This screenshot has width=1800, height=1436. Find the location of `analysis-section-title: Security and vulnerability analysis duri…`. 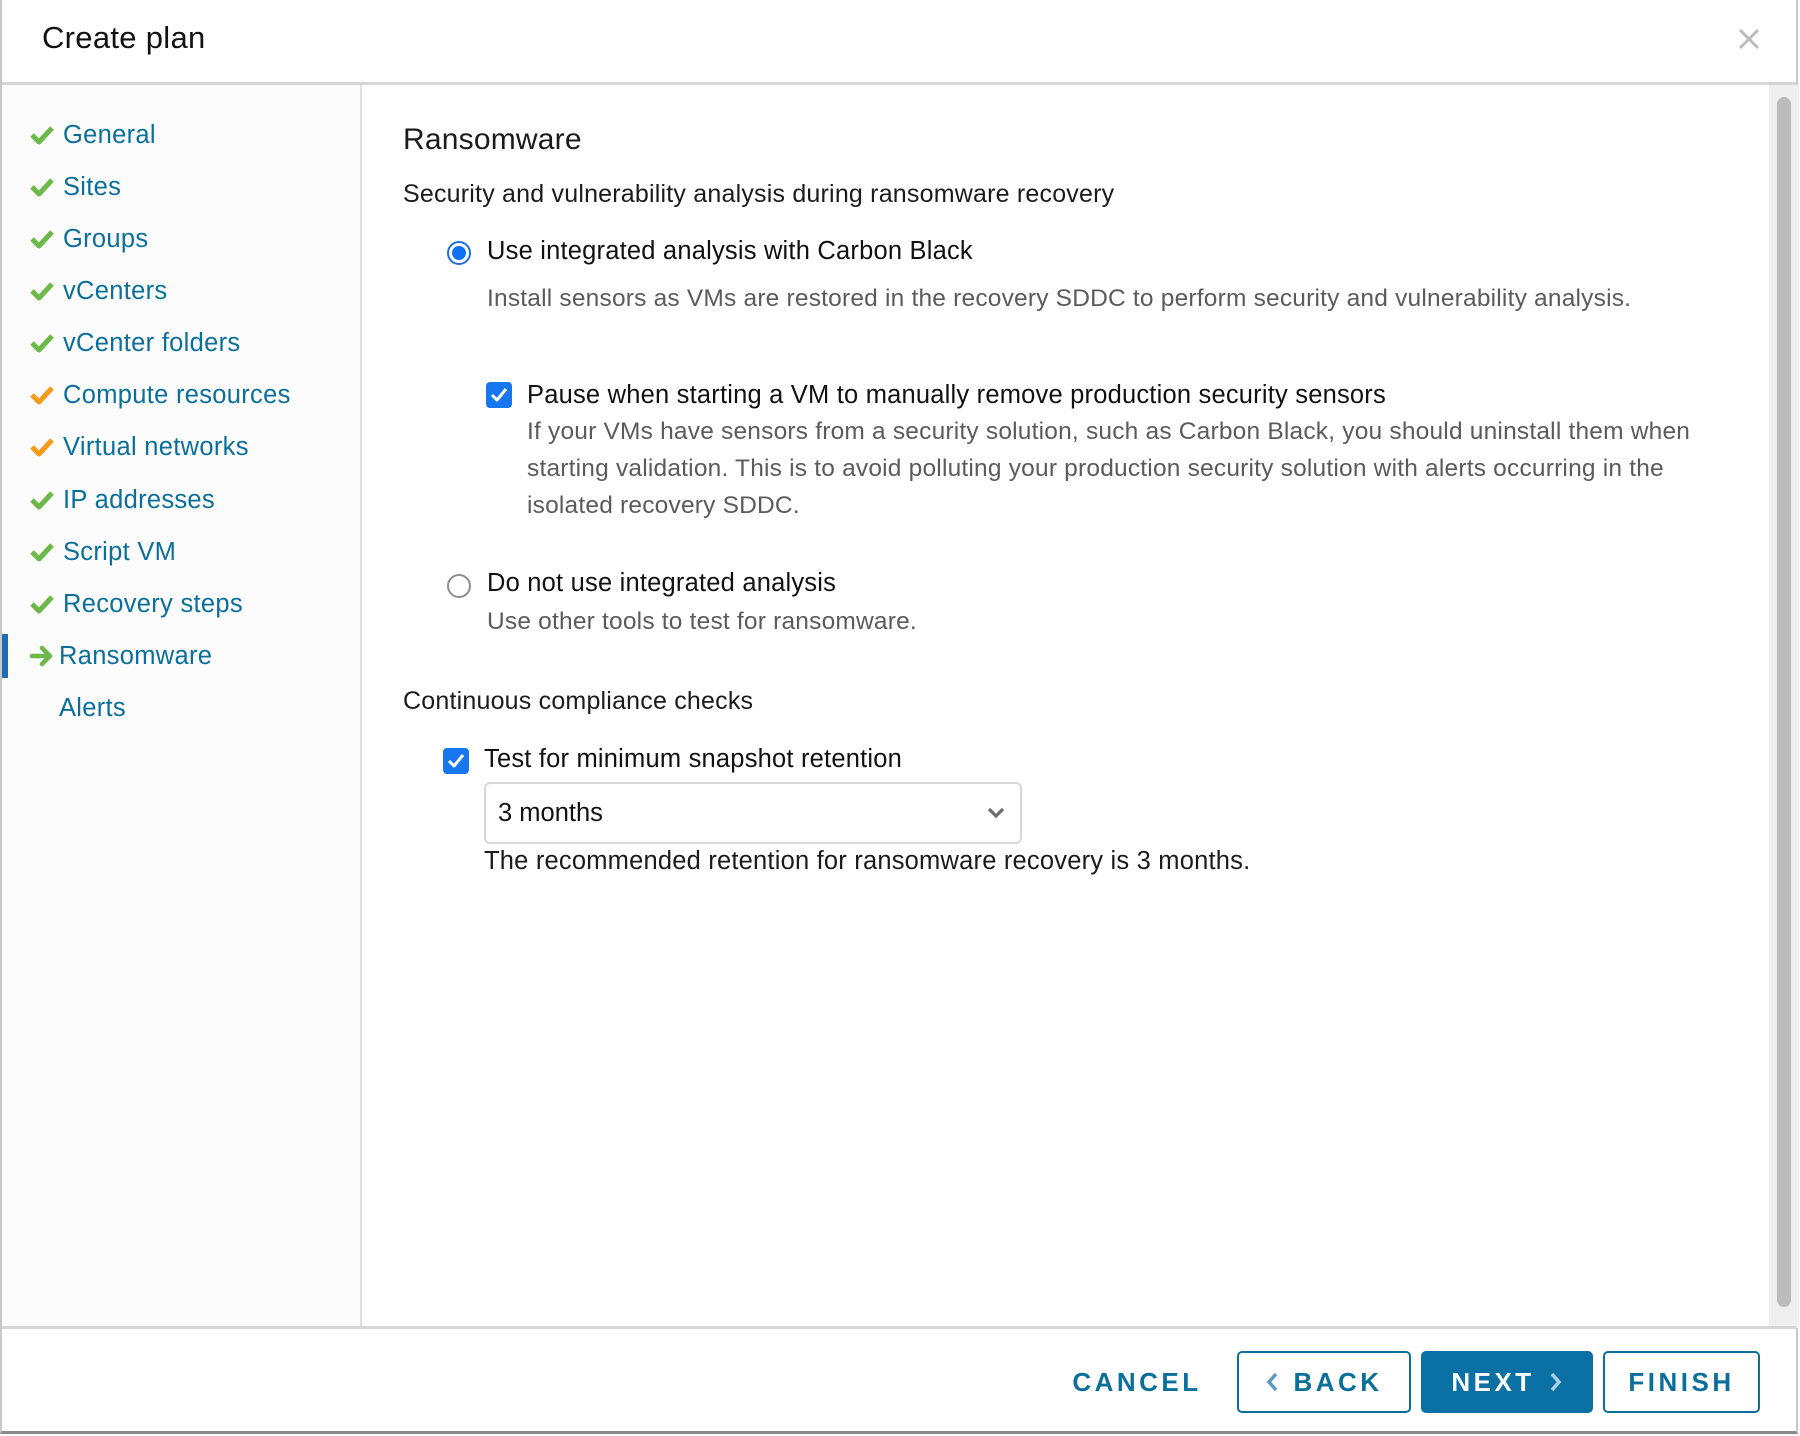

analysis-section-title: Security and vulnerability analysis duri… is located at coordinates (759, 194).